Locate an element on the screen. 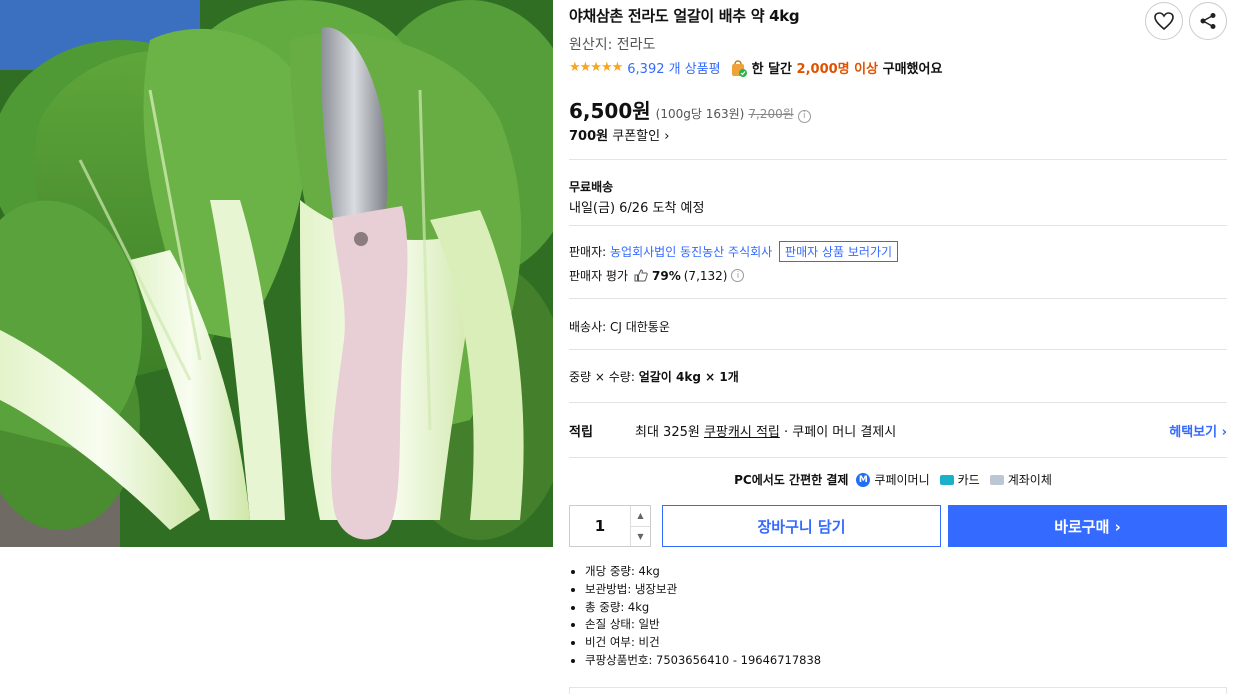 The height and width of the screenshot is (694, 1249). payment-methods: PC에서도 간편한 결제 M 쿠페이머니 카드 계좌이체 is located at coordinates (898, 479).